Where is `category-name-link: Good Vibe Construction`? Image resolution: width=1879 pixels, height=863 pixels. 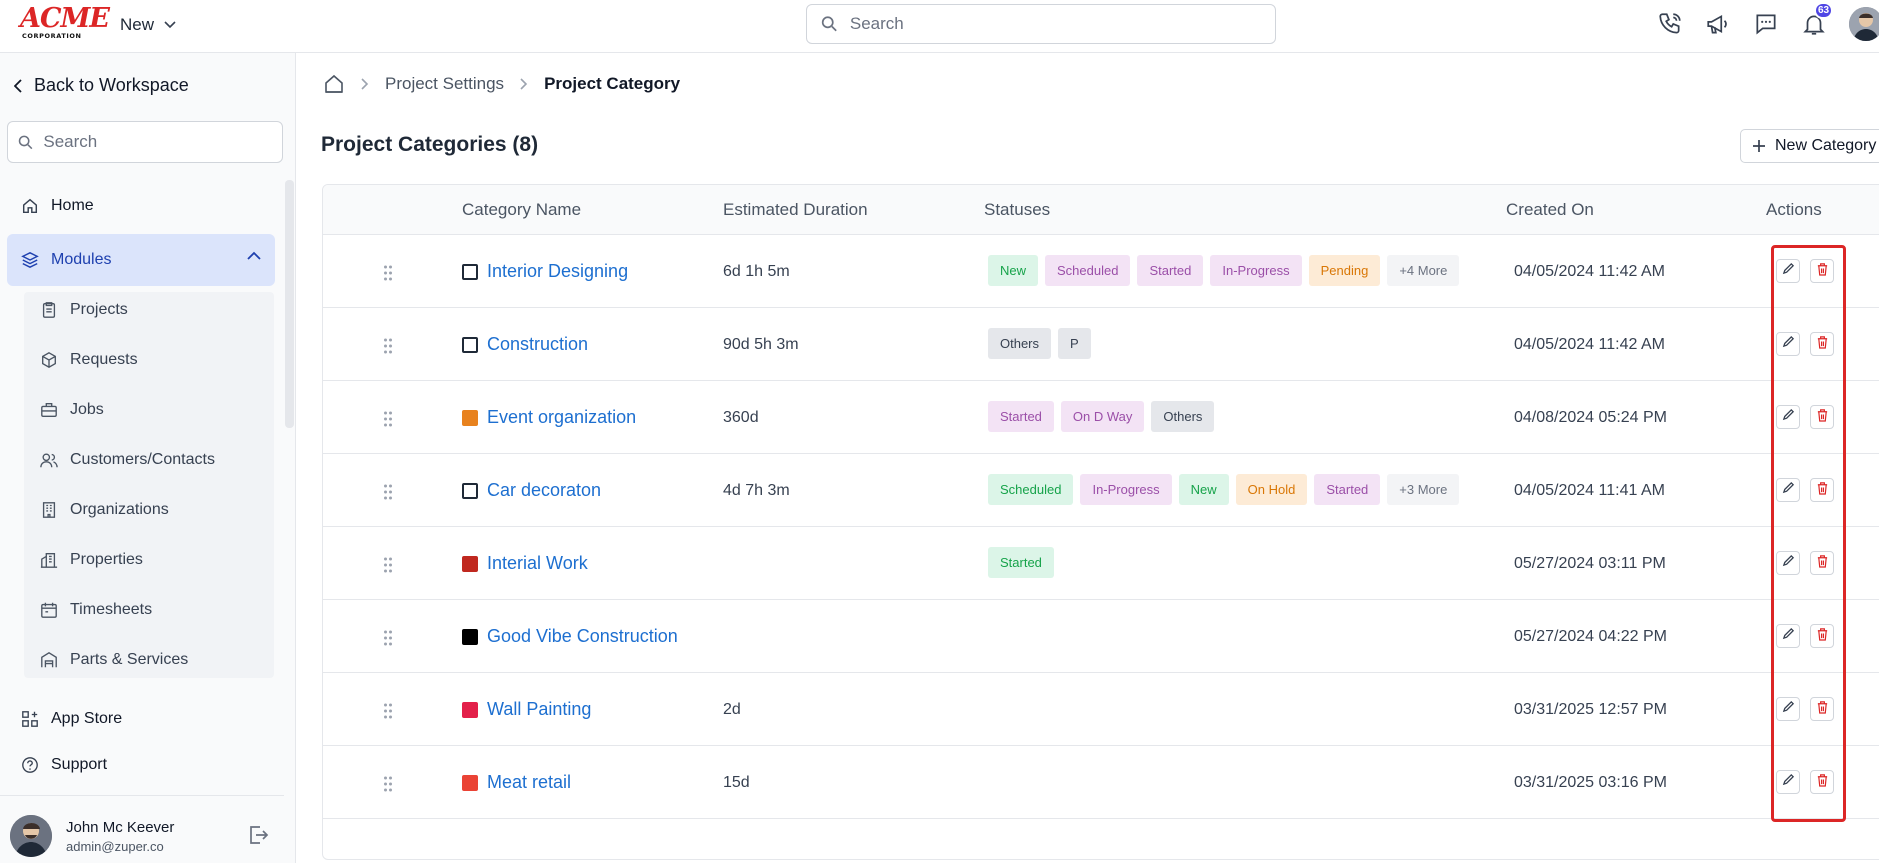 category-name-link: Good Vibe Construction is located at coordinates (582, 636).